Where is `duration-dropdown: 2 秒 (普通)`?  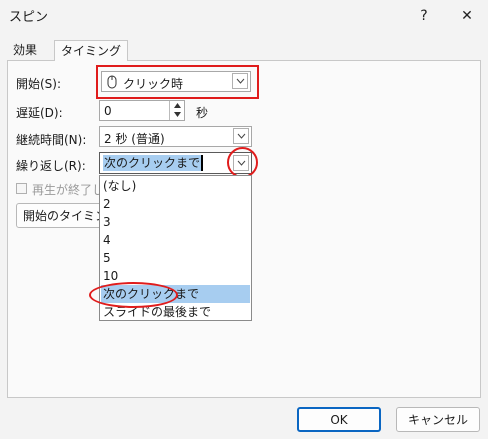 duration-dropdown: 2 秒 (普通) is located at coordinates (175, 136).